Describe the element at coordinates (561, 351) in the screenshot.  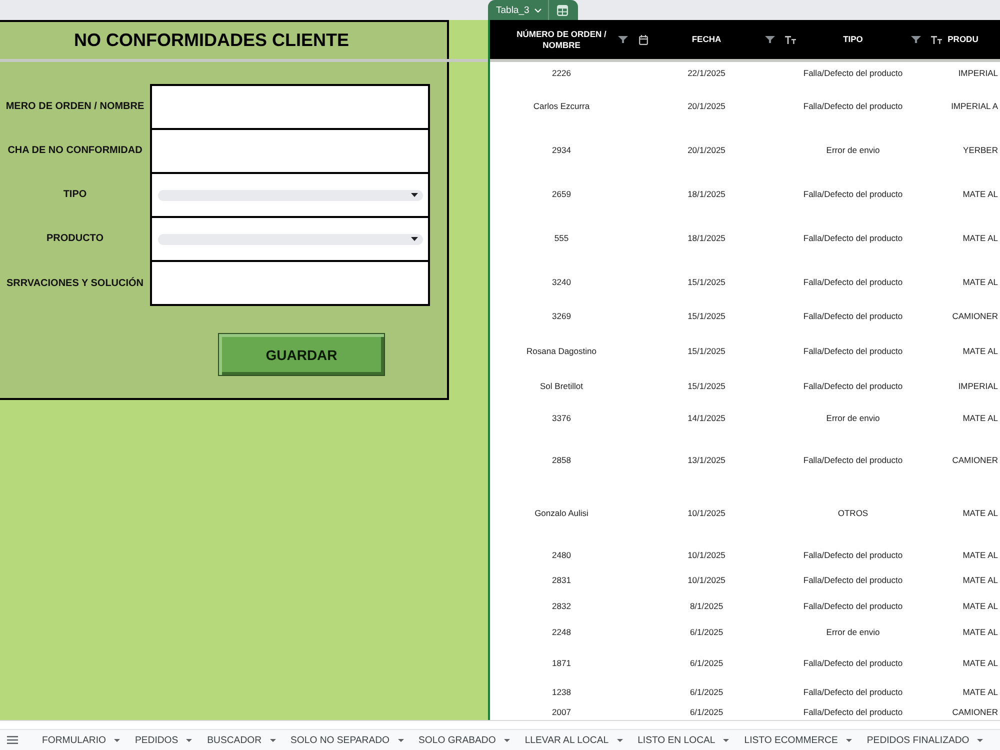
I see `table-value: Rosana Dagostino` at that location.